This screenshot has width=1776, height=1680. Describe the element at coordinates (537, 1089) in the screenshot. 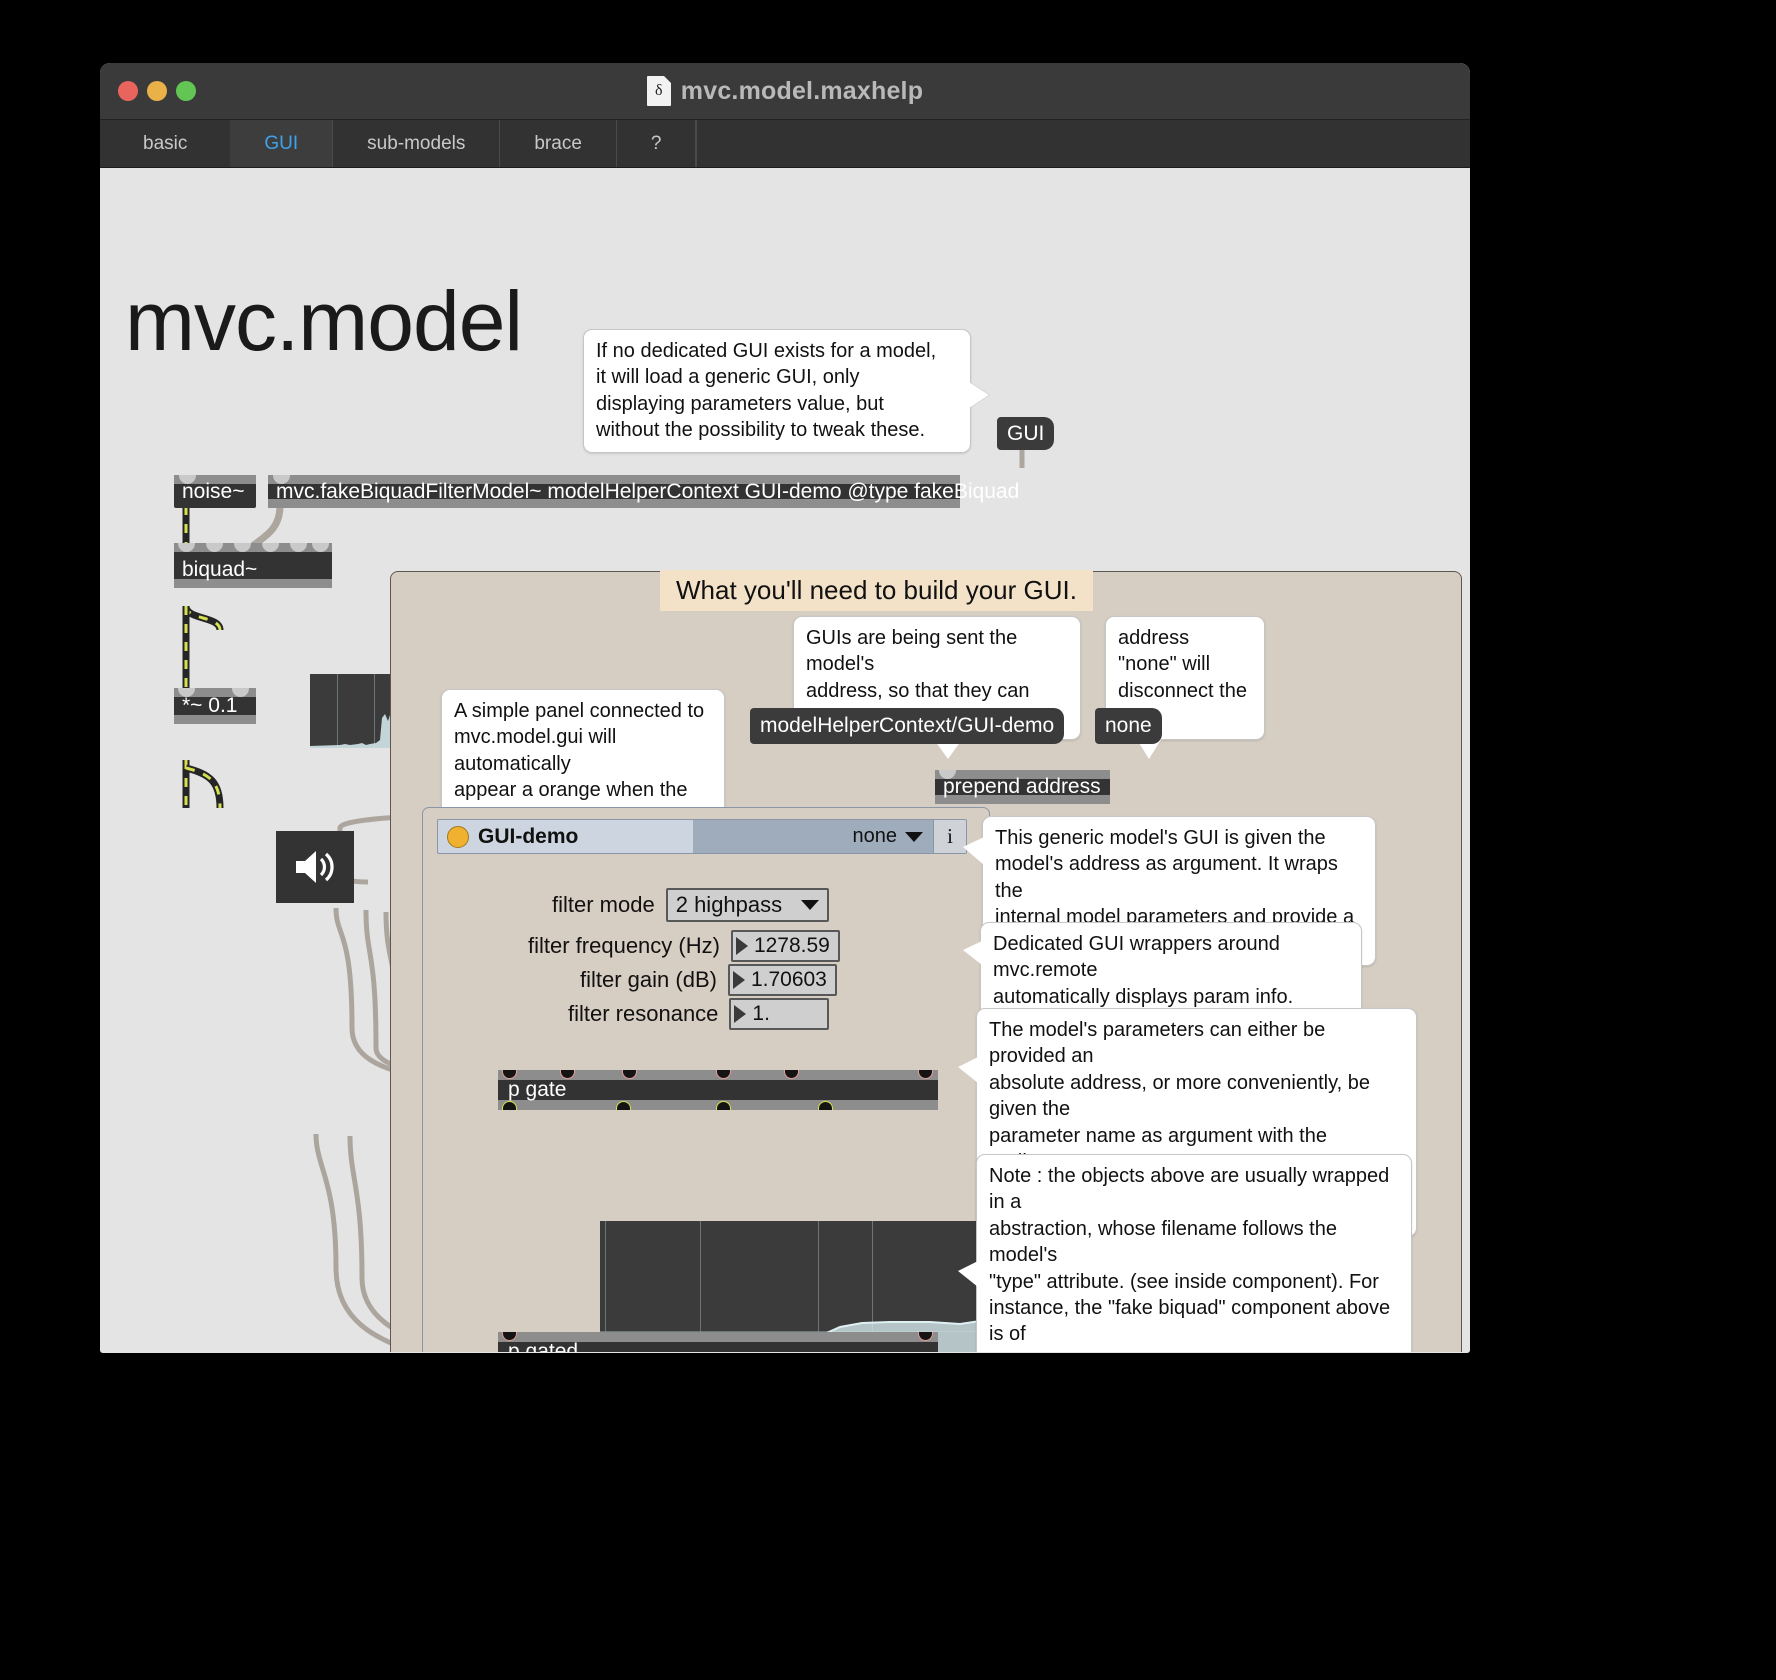

I see `object-p-gate-label: p gate` at that location.